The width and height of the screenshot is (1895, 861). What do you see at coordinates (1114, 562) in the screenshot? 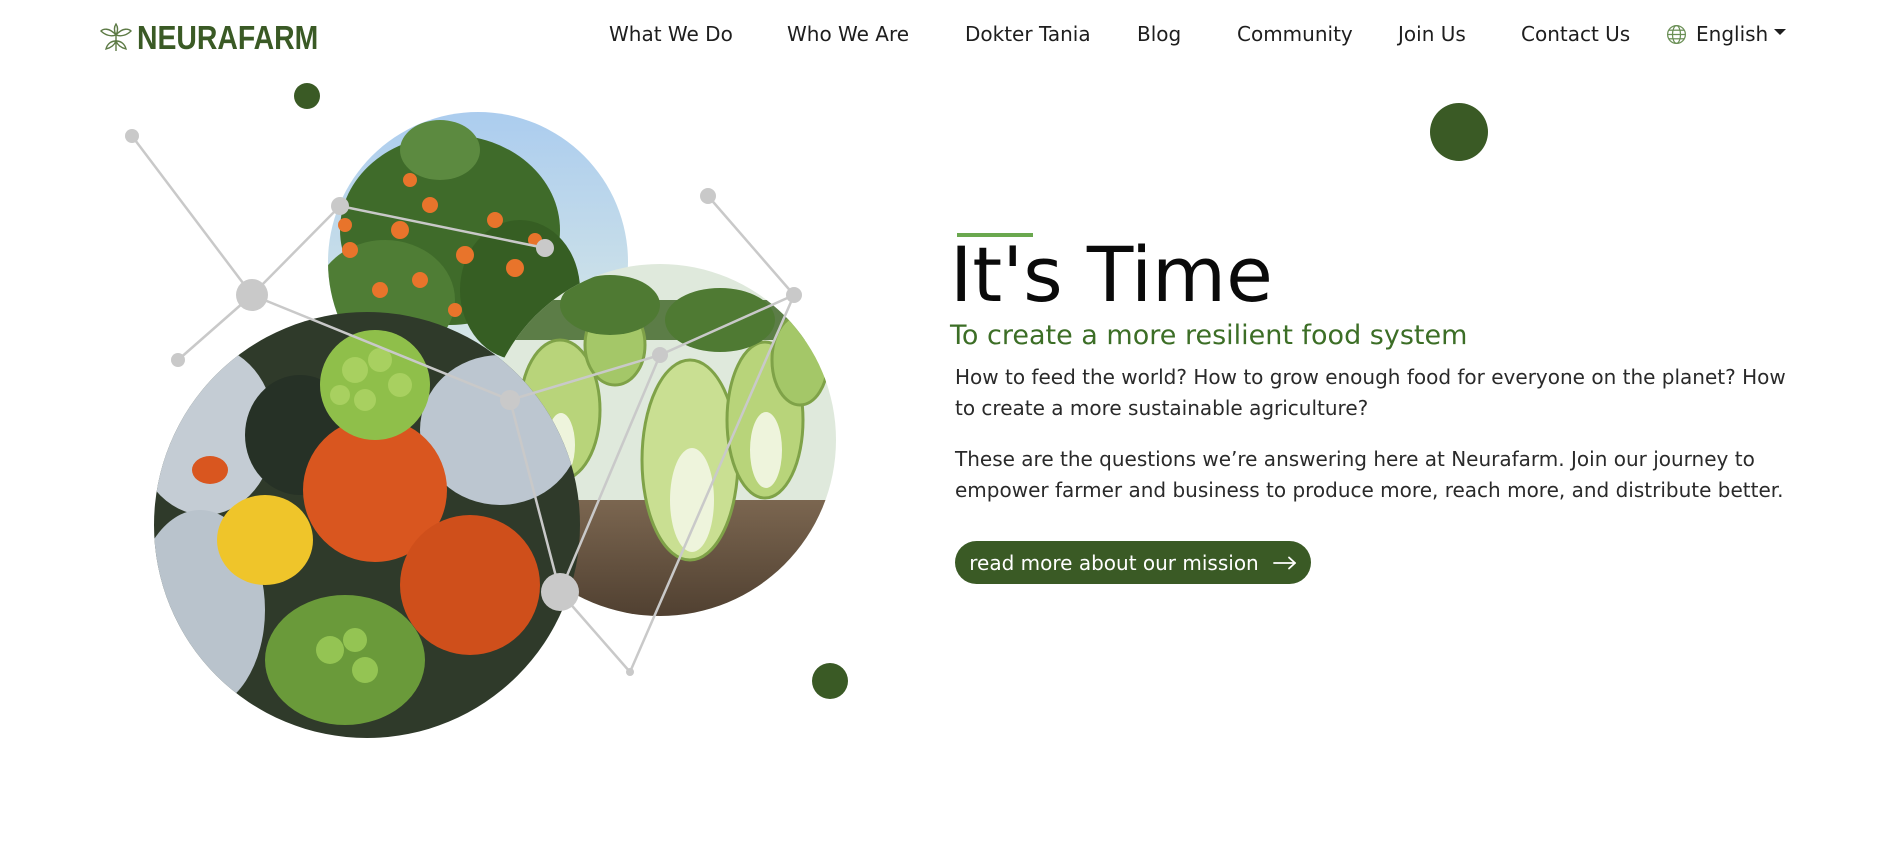
I see `cta-label: read more about our mission` at bounding box center [1114, 562].